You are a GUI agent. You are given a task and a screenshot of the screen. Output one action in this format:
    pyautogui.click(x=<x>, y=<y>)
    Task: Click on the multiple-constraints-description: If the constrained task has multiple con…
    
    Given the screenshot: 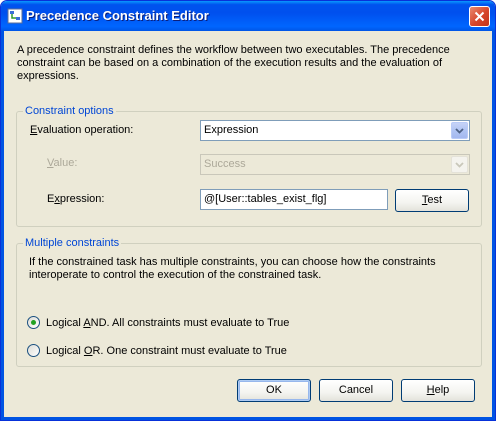 What is the action you would take?
    pyautogui.click(x=232, y=268)
    